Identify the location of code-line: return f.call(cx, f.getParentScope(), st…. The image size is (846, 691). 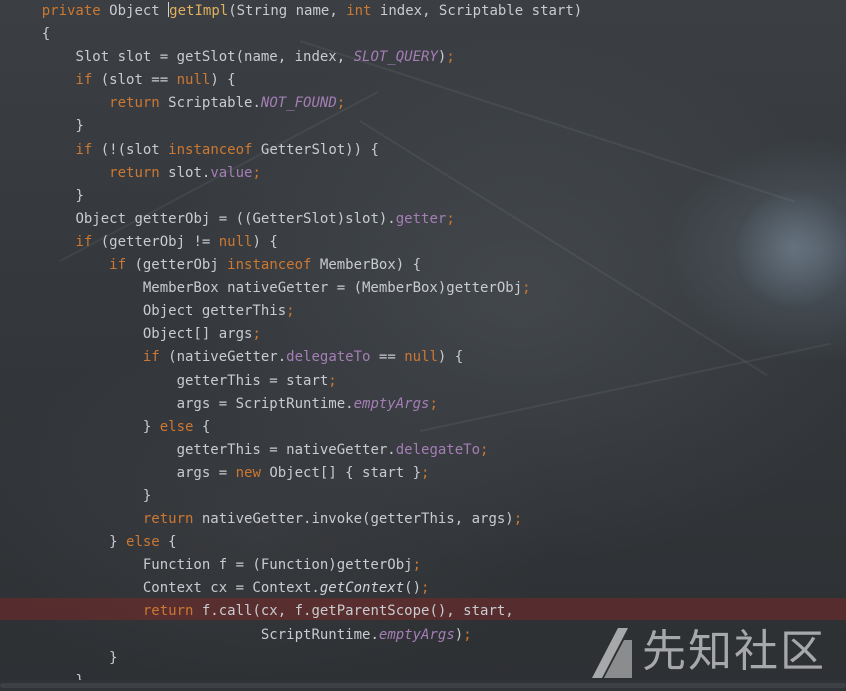
(295, 611).